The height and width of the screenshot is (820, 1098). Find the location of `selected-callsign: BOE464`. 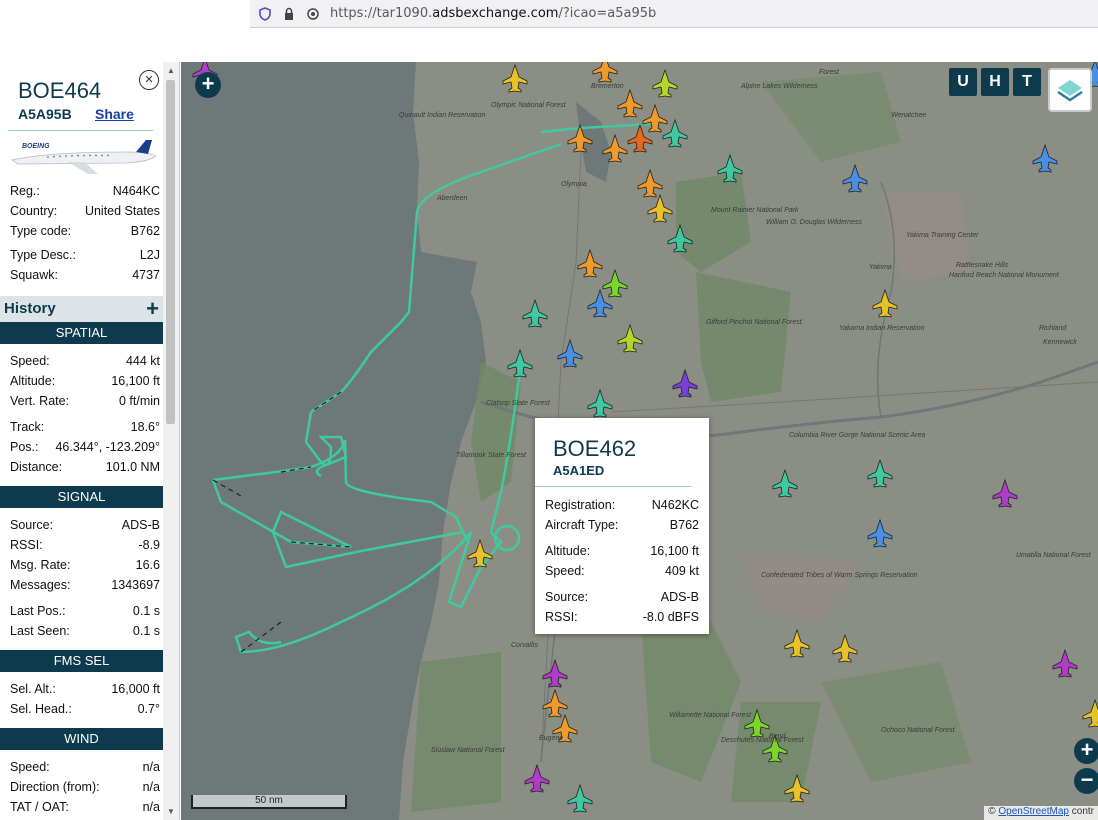

selected-callsign: BOE464 is located at coordinates (60, 90).